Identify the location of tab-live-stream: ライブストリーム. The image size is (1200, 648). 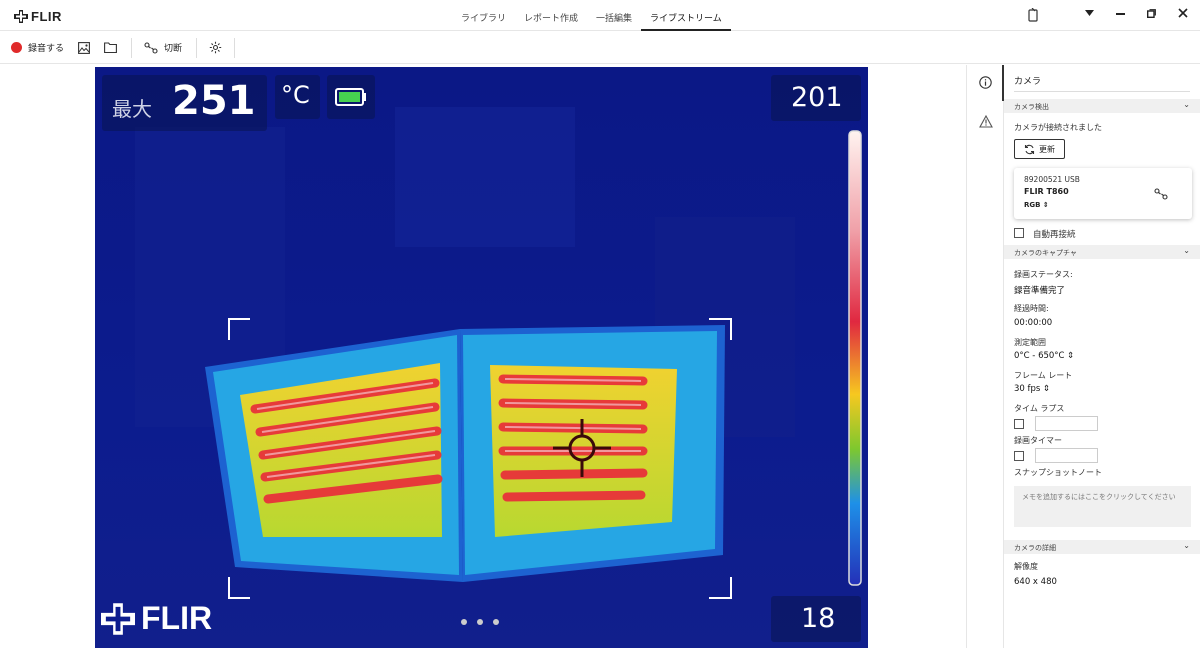
(686, 15).